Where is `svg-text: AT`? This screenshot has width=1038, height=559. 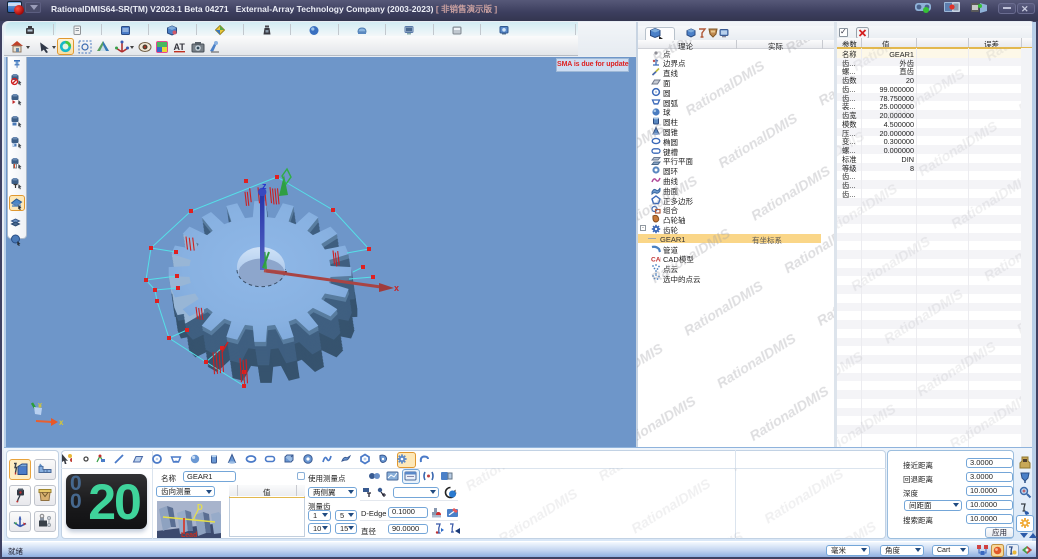 svg-text: AT is located at coordinates (180, 47).